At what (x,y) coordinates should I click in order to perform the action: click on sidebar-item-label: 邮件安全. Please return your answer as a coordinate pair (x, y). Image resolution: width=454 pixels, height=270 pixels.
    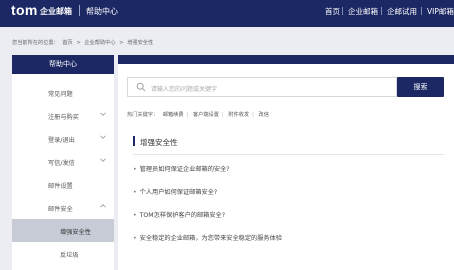
    Looking at the image, I should click on (60, 209).